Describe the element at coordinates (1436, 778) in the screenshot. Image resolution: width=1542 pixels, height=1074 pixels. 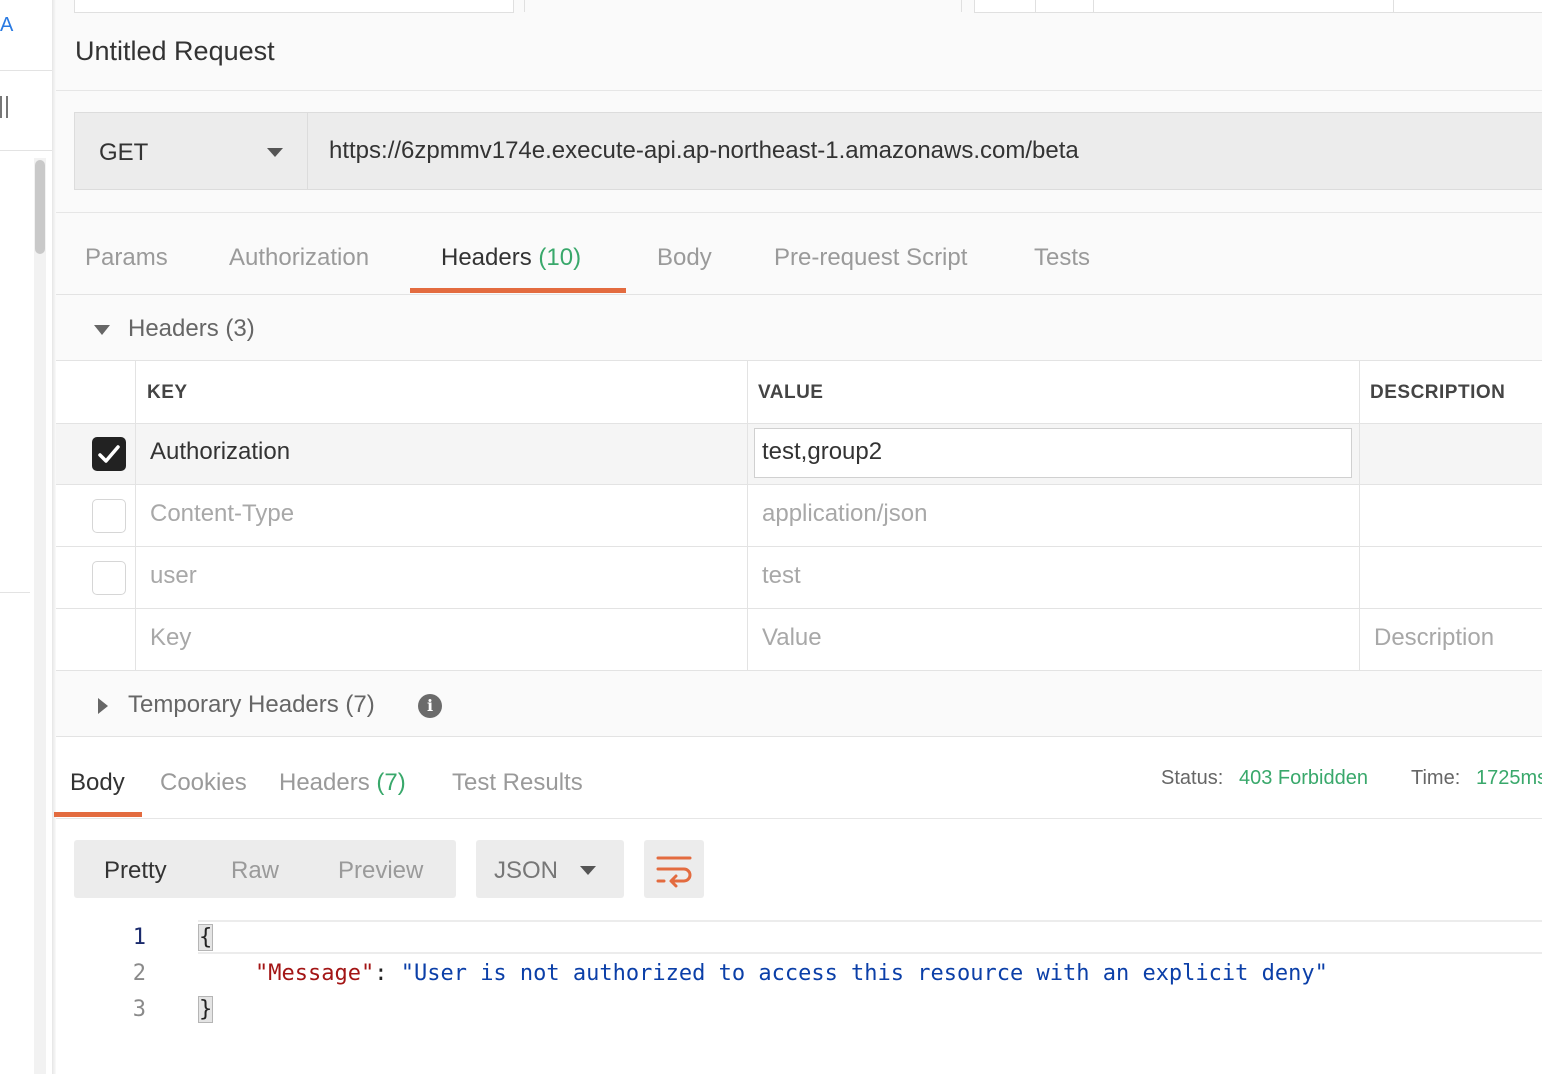
I see `time-label: Time:` at that location.